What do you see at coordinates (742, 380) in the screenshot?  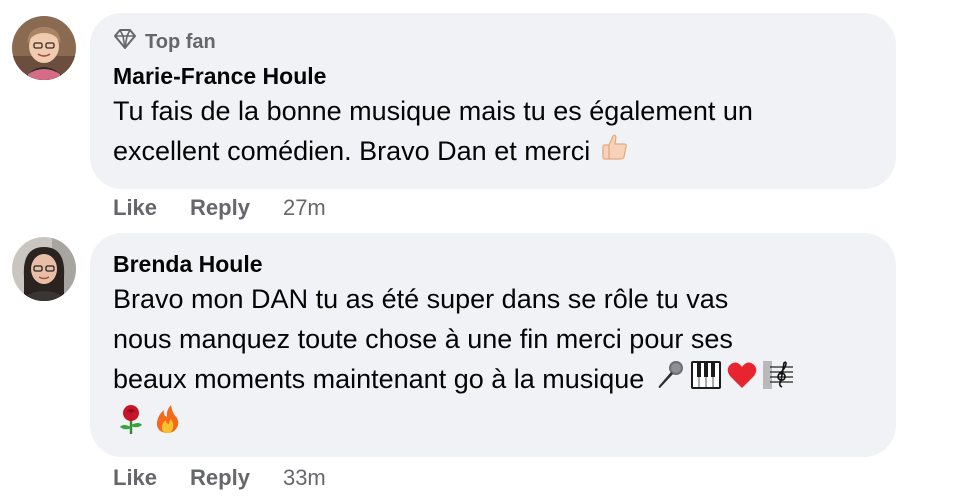 I see `red-heart-icon` at bounding box center [742, 380].